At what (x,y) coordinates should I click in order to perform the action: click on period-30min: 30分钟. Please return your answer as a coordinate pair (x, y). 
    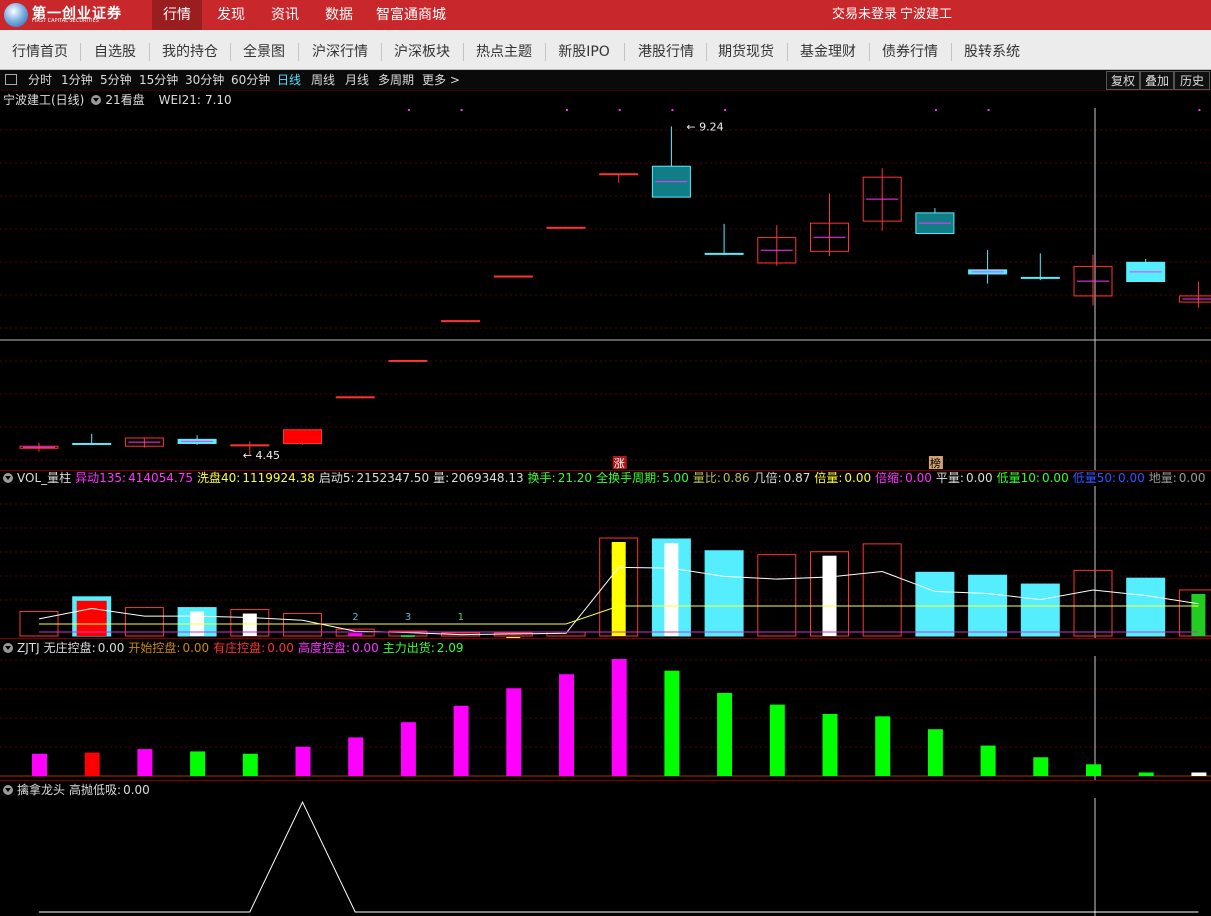
    Looking at the image, I should click on (204, 80).